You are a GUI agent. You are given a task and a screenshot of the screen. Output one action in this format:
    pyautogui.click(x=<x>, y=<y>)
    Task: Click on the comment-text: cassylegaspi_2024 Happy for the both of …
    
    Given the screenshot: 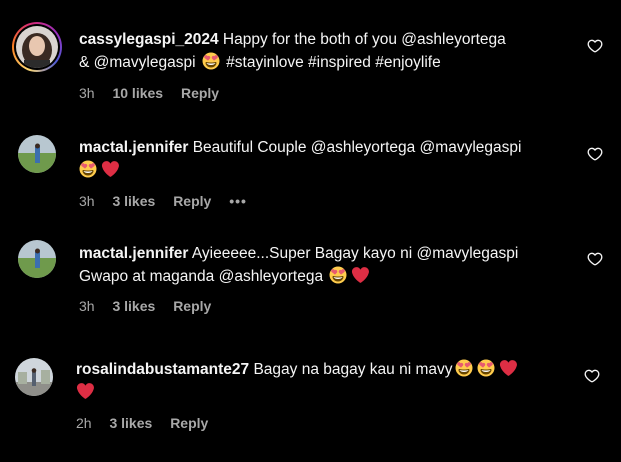 What is the action you would take?
    pyautogui.click(x=292, y=51)
    